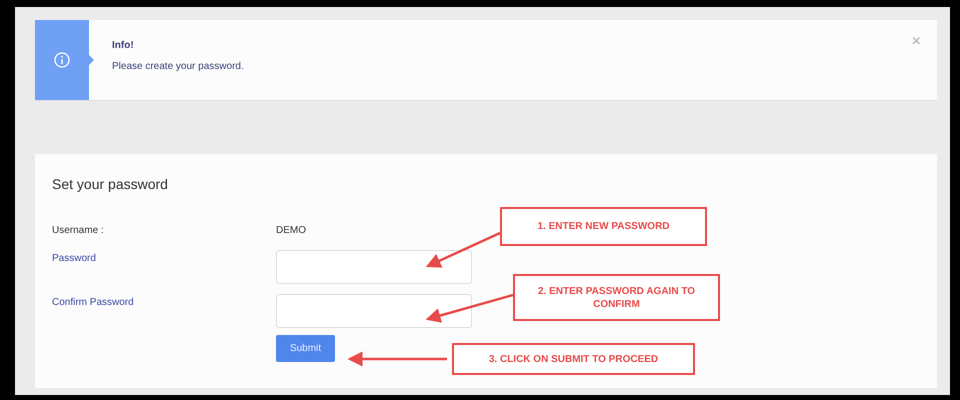 Image resolution: width=960 pixels, height=400 pixels. I want to click on submit-button: Submit, so click(305, 348).